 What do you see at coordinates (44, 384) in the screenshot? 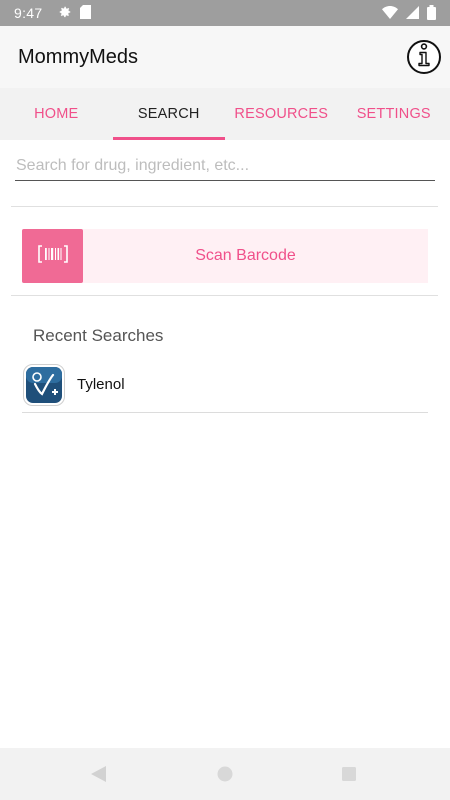
I see `app-logo-icon` at bounding box center [44, 384].